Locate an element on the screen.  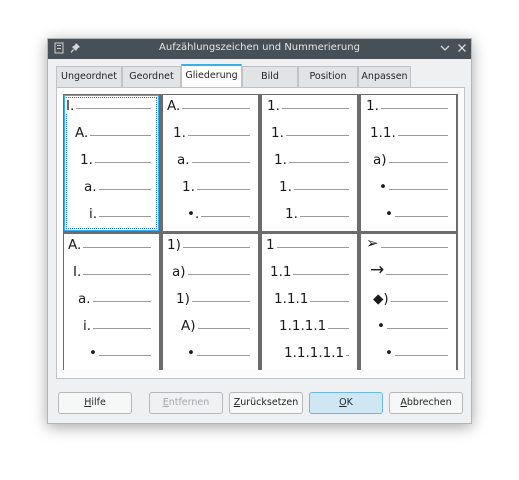
preset-level-label: 1.1 is located at coordinates (282, 272).